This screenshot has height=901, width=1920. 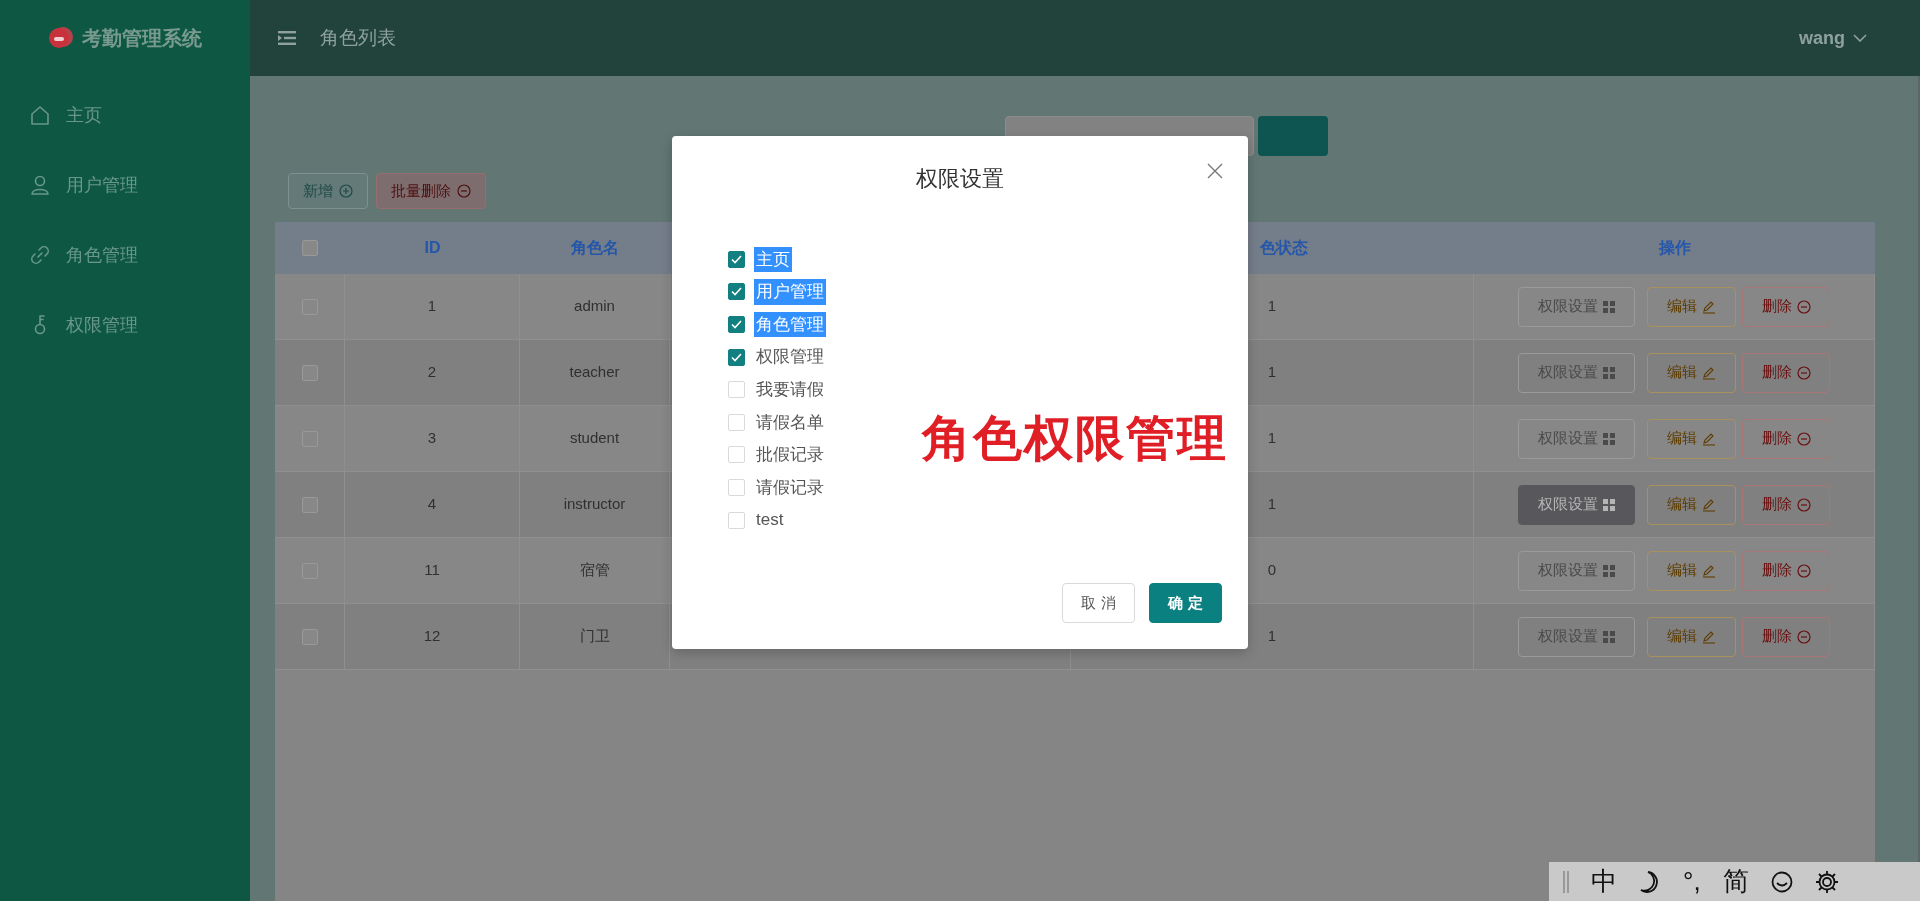 I want to click on table-cell-text: 4, so click(x=432, y=504).